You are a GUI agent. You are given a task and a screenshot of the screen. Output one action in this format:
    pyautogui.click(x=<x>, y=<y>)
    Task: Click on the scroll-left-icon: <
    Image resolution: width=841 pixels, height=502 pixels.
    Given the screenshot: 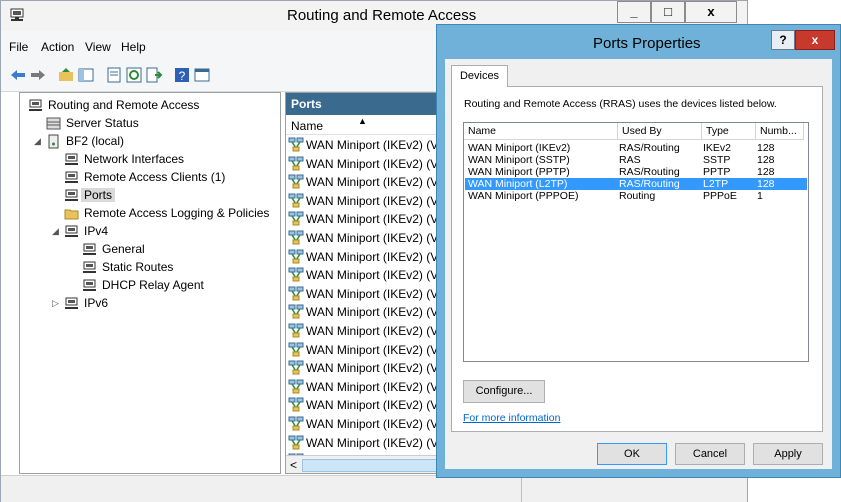 What is the action you would take?
    pyautogui.click(x=293, y=465)
    